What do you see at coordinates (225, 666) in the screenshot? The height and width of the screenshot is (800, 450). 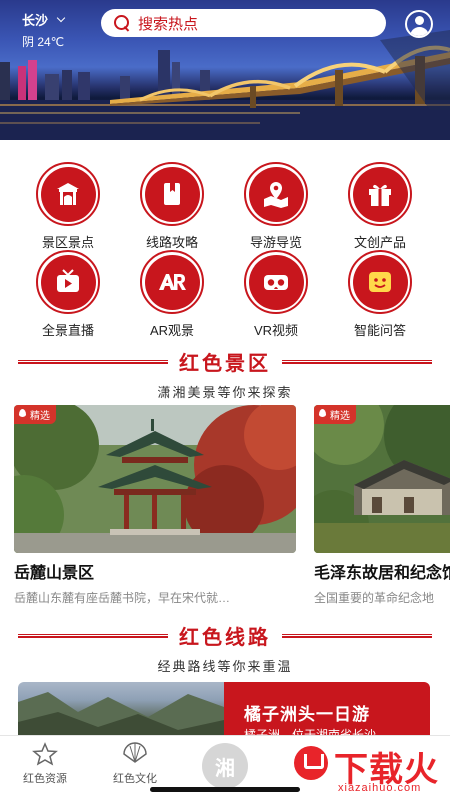 I see `section-subtitle: 经典路线等你来重温` at bounding box center [225, 666].